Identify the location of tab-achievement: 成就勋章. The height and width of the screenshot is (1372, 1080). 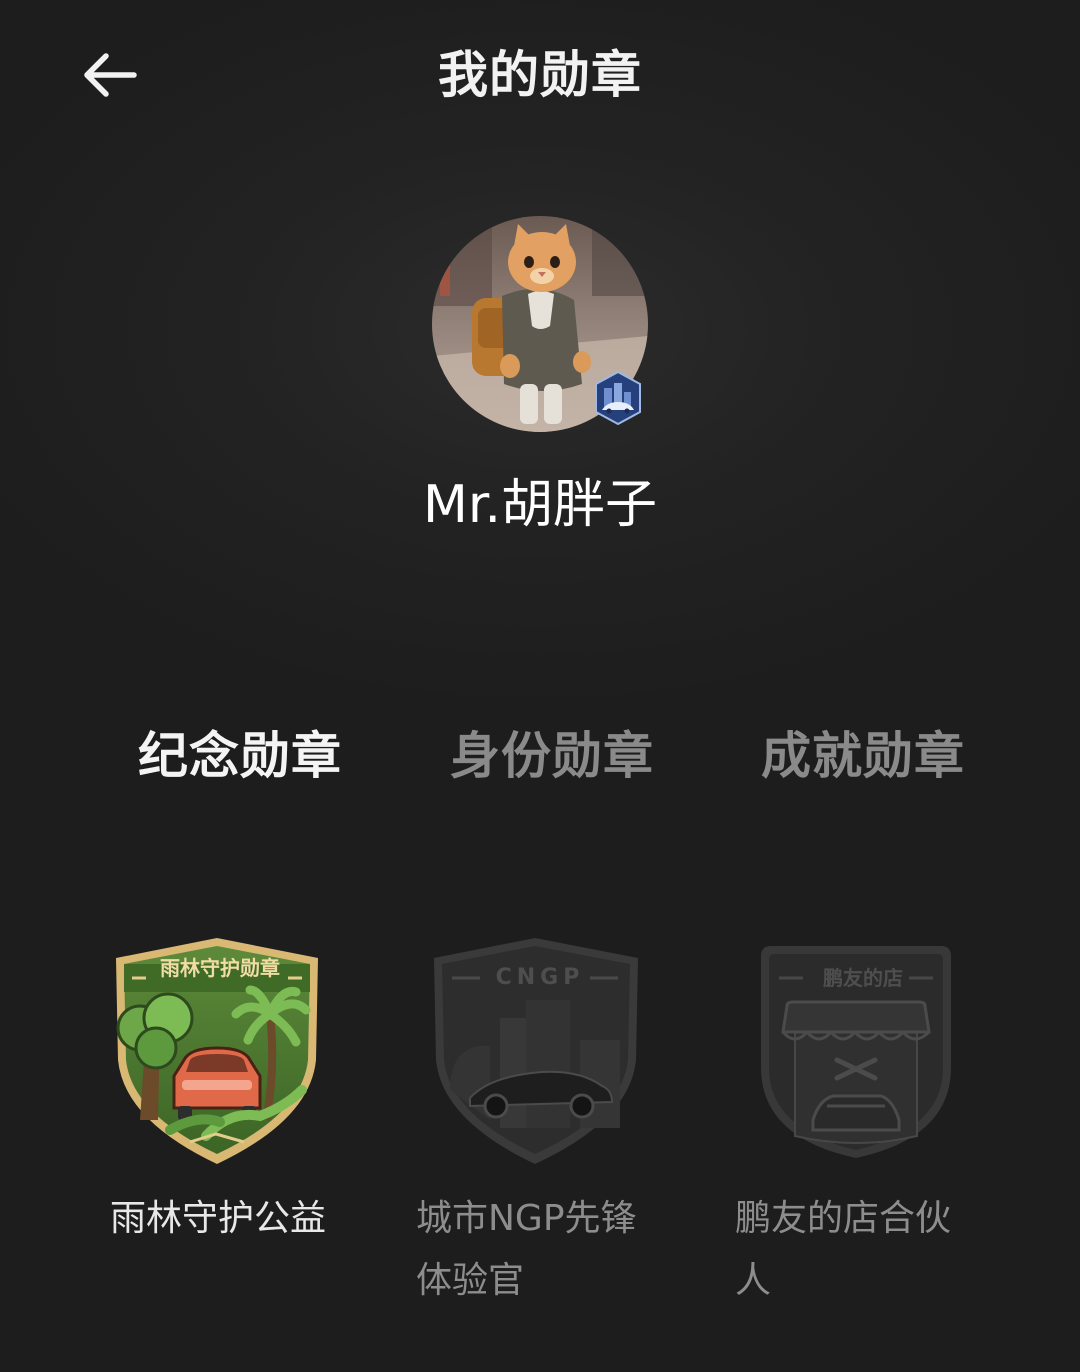
(863, 756).